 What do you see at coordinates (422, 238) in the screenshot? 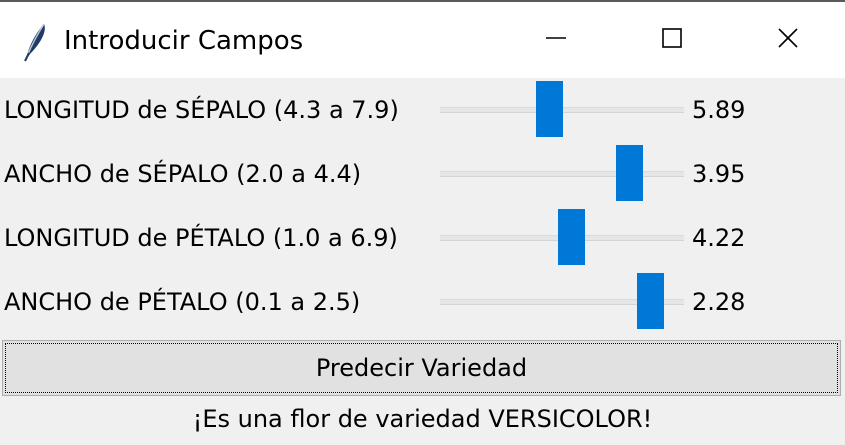
I see `slider-row-petal-length: LONGITUD de PÉTALO (1.0 a 6.9) 4.22` at bounding box center [422, 238].